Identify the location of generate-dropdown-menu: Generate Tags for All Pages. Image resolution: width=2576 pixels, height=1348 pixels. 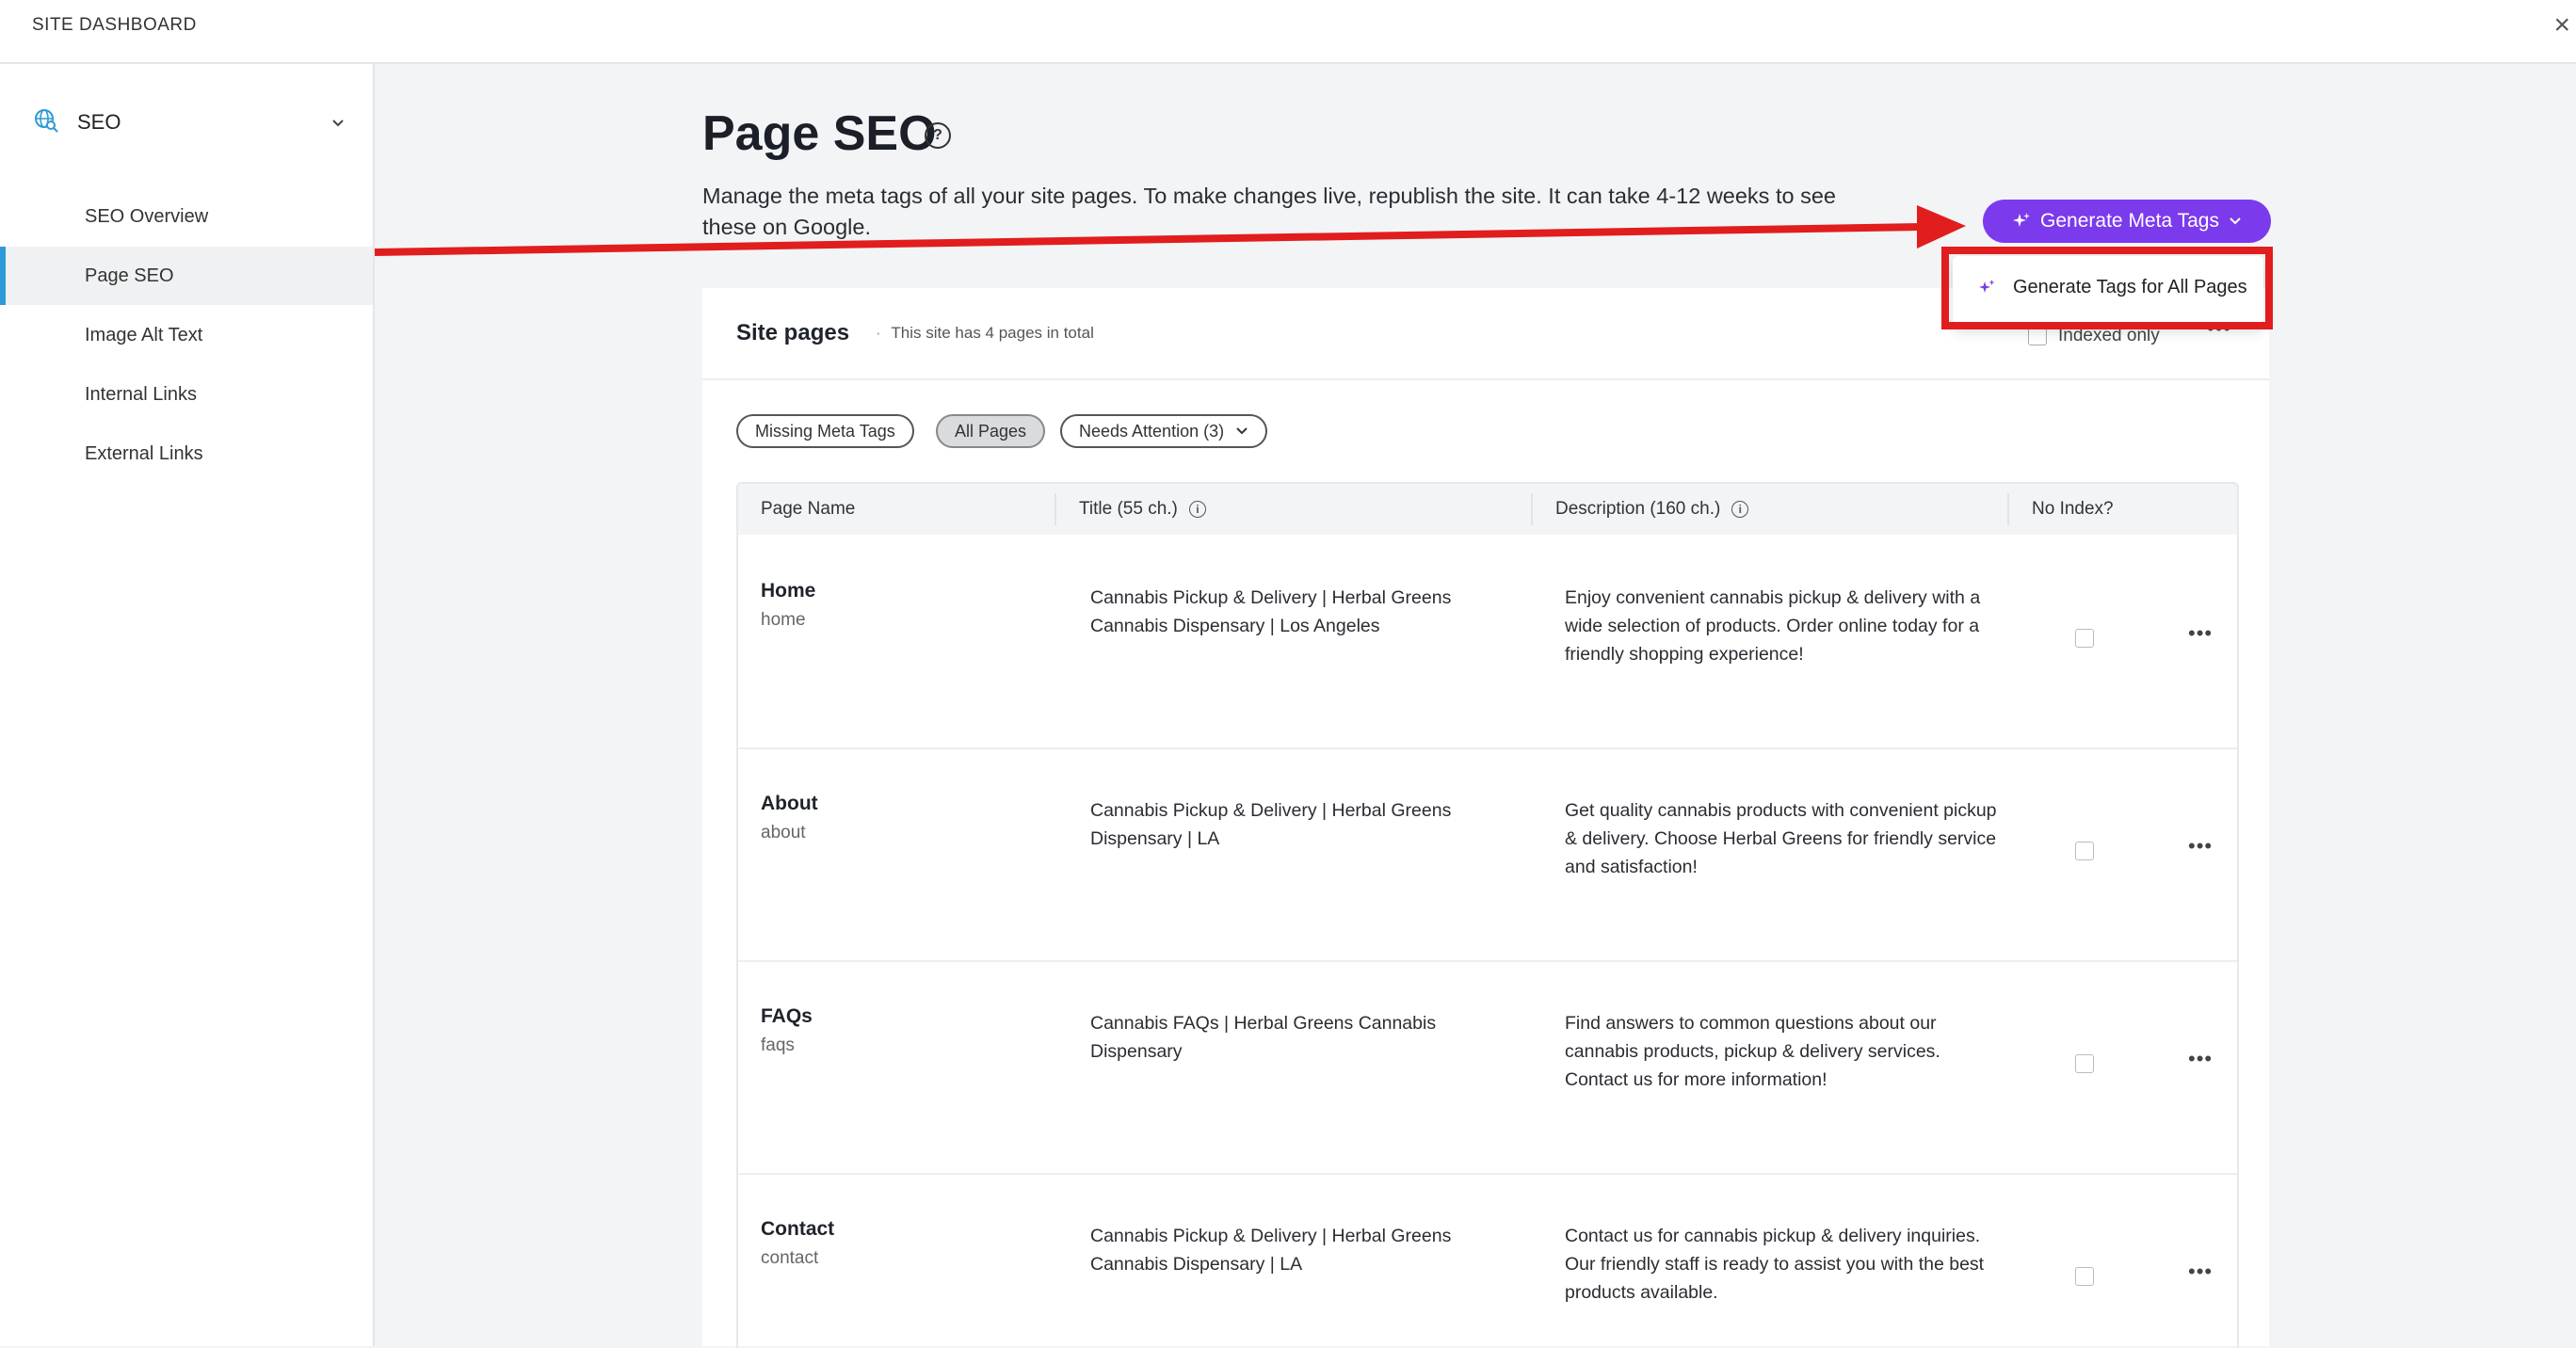
(2108, 292).